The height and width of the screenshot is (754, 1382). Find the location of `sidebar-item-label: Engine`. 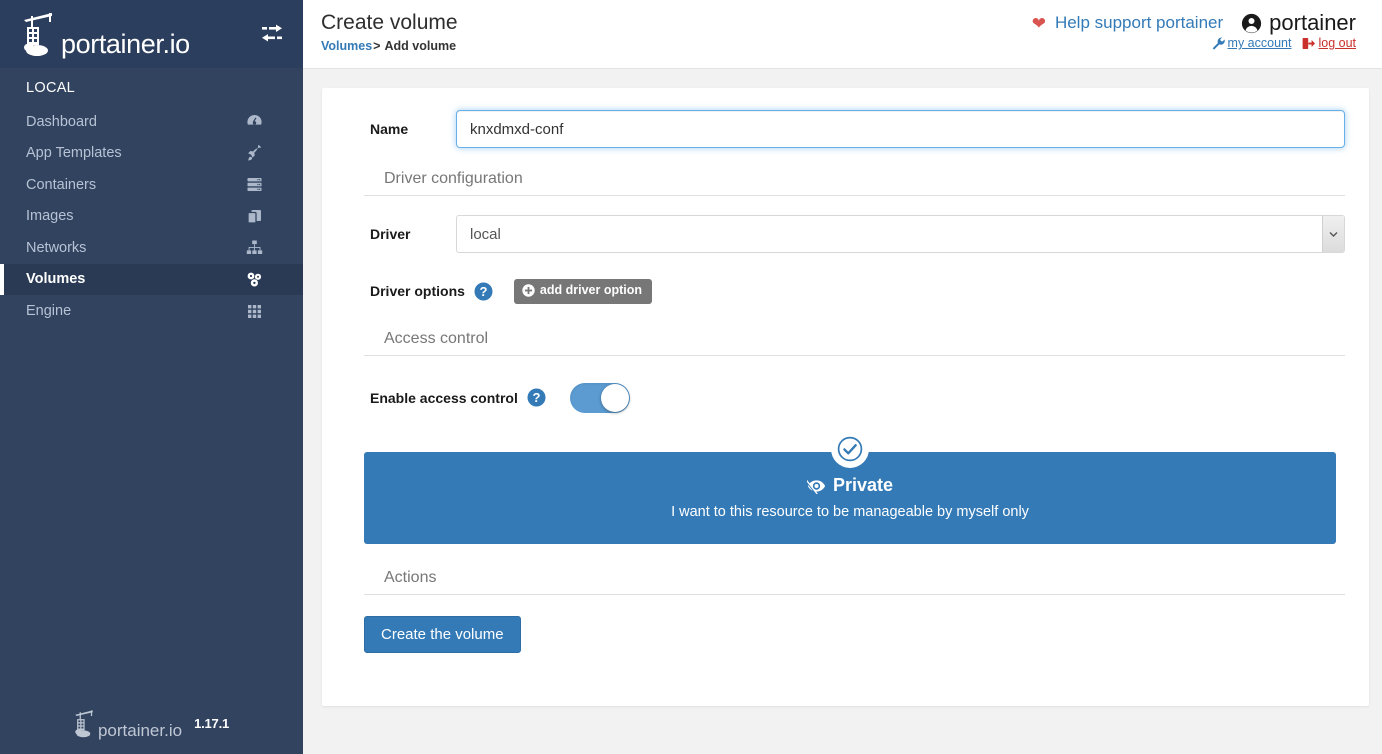

sidebar-item-label: Engine is located at coordinates (49, 310).